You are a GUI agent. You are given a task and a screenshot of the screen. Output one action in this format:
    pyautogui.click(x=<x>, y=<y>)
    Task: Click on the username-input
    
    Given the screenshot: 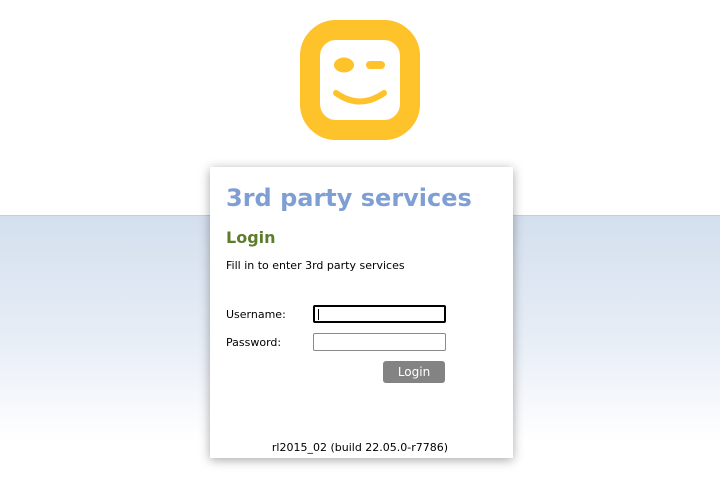 What is the action you would take?
    pyautogui.click(x=379, y=314)
    